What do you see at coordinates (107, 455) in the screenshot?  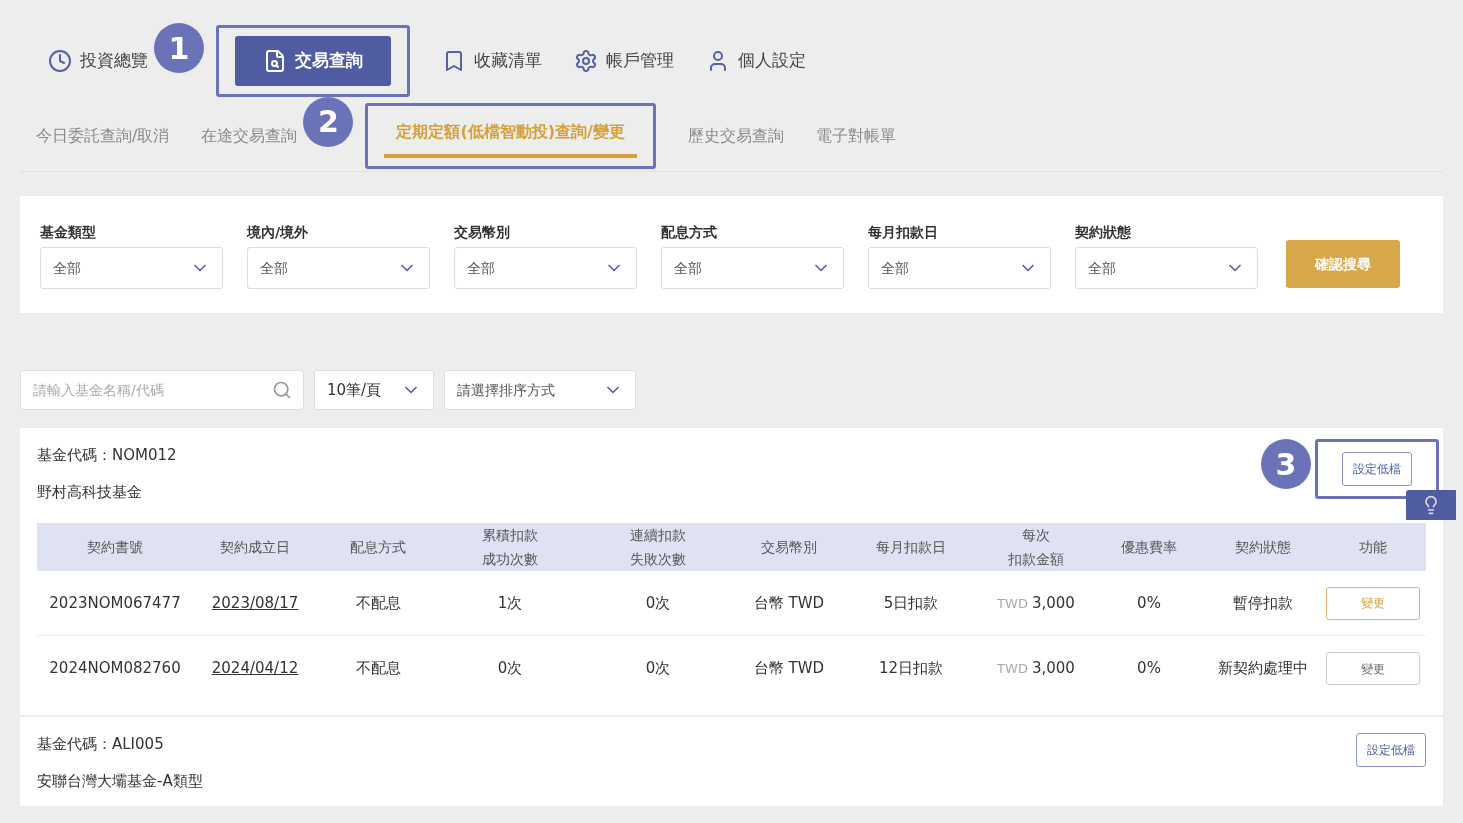 I see `fund-code: 基金代碼：NOM012` at bounding box center [107, 455].